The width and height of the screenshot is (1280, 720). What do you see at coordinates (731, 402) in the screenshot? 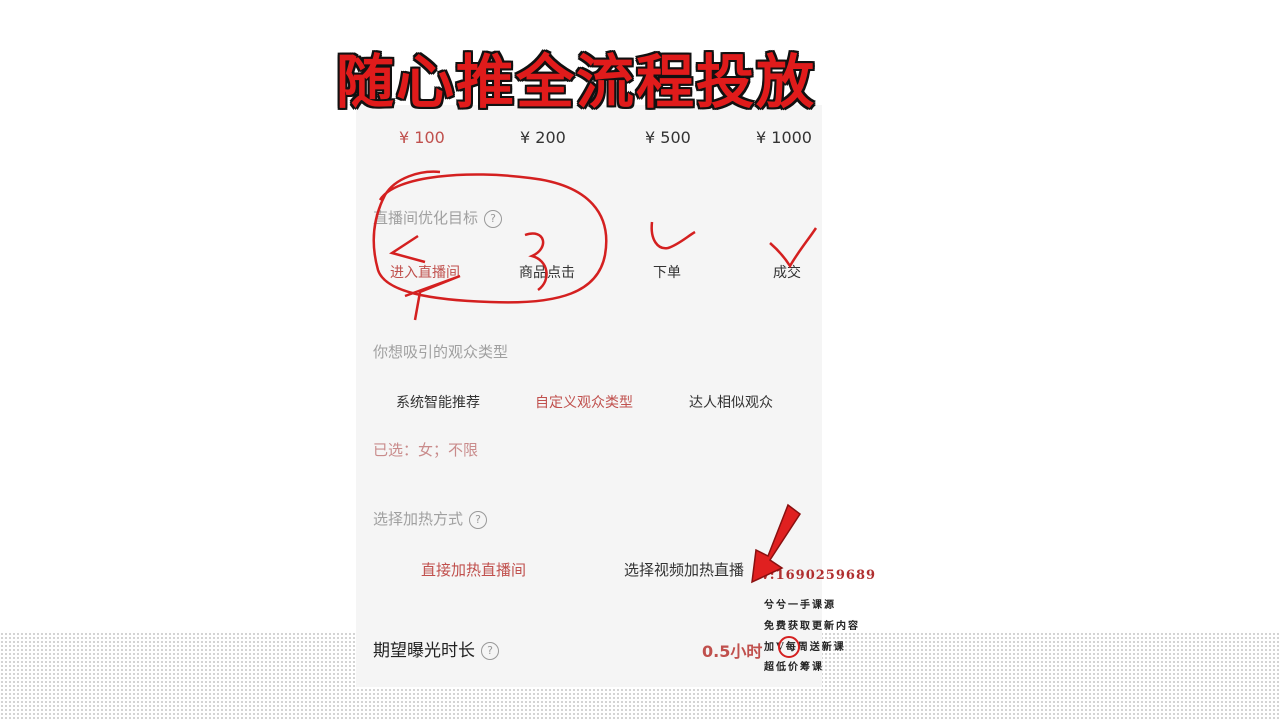
I see `option-similar-audience: 达人相似观众` at bounding box center [731, 402].